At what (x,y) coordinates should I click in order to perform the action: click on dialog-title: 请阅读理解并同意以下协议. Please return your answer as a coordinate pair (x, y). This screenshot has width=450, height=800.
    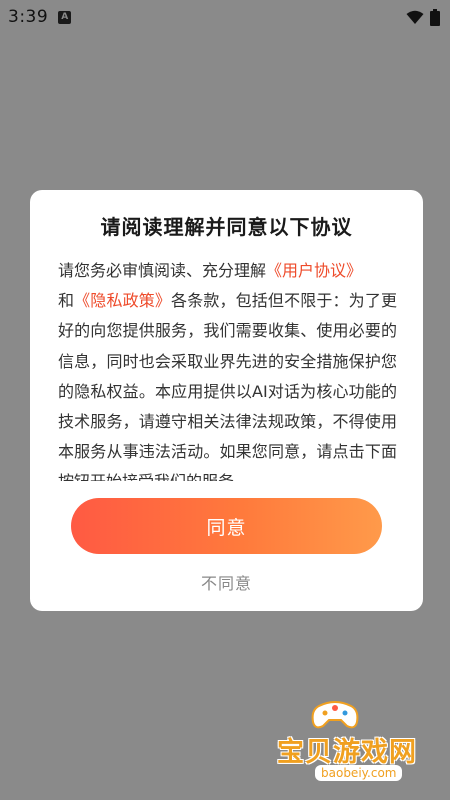
    Looking at the image, I should click on (226, 227).